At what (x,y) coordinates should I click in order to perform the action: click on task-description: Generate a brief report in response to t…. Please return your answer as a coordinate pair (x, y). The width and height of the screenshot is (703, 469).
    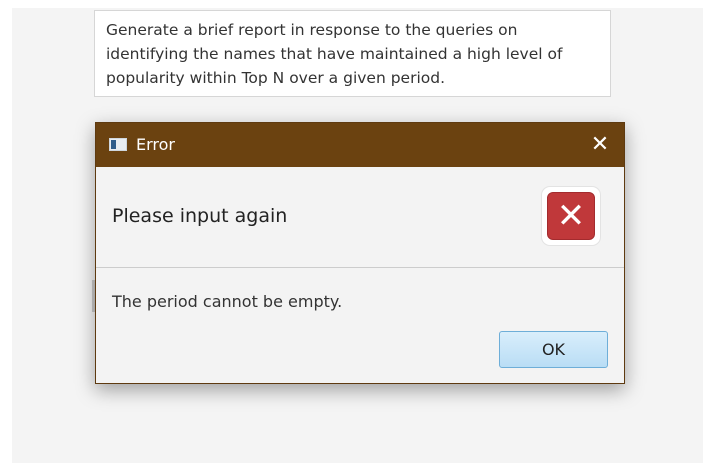
    Looking at the image, I should click on (352, 53).